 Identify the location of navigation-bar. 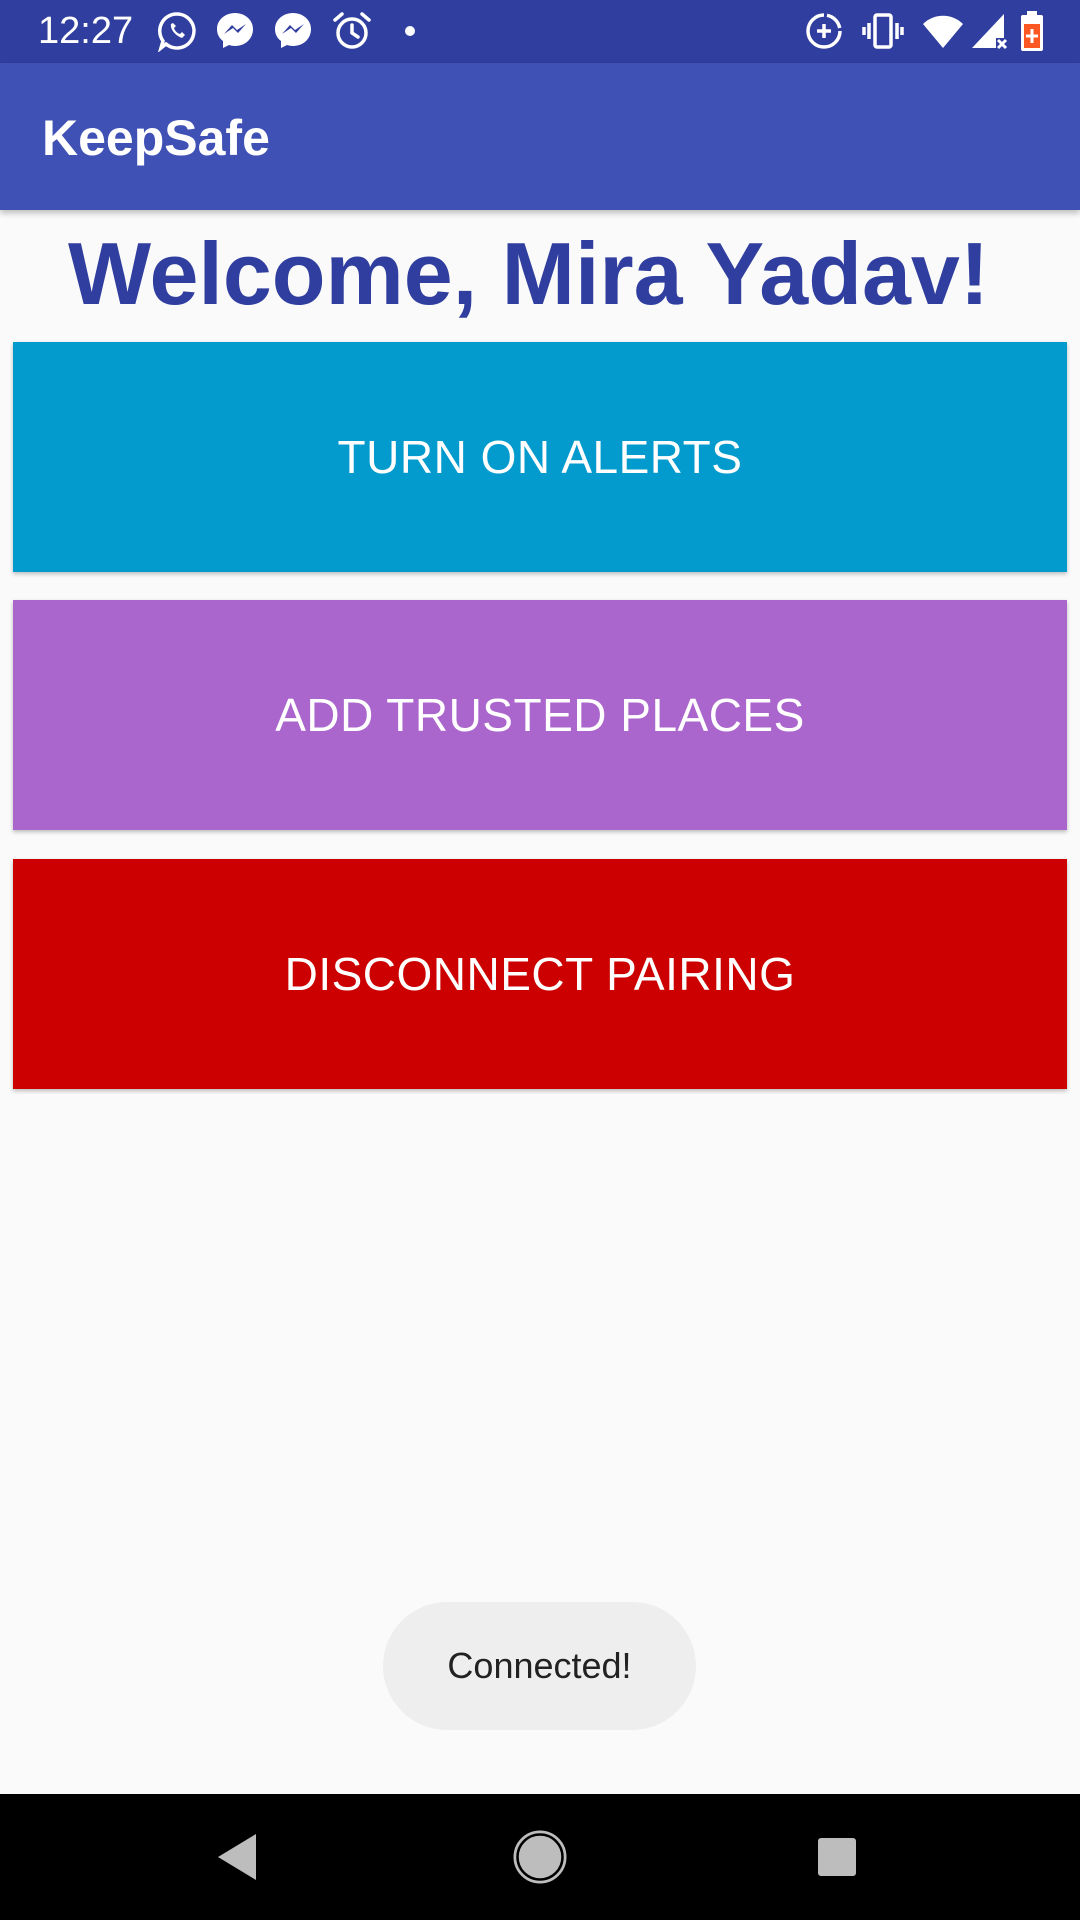
(540, 1857).